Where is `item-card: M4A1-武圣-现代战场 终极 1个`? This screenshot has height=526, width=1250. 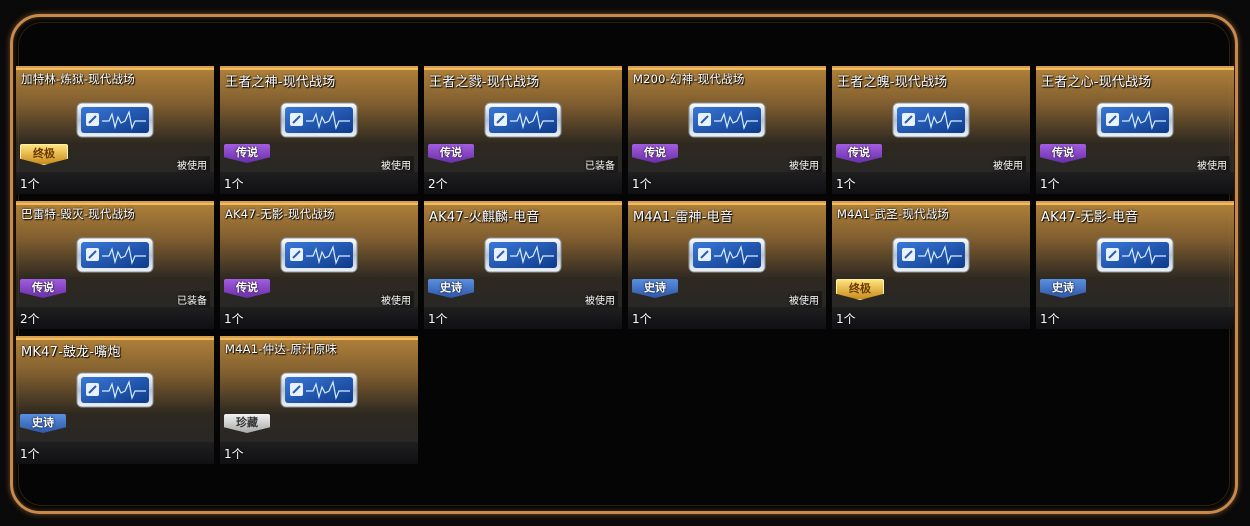
item-card: M4A1-武圣-现代战场 终极 1个 is located at coordinates (931, 265).